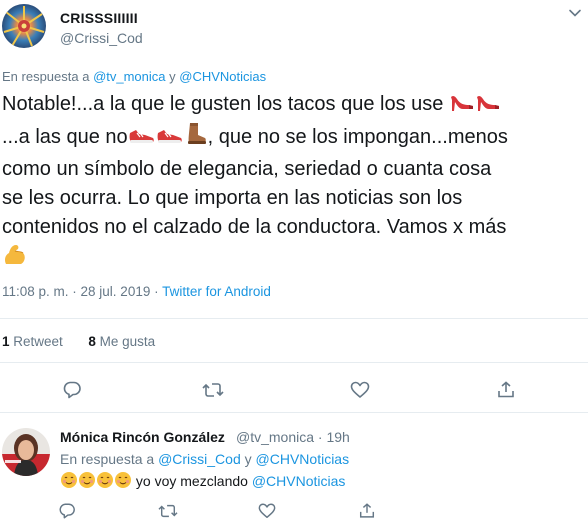  What do you see at coordinates (575, 13) in the screenshot?
I see `chevron-down-icon` at bounding box center [575, 13].